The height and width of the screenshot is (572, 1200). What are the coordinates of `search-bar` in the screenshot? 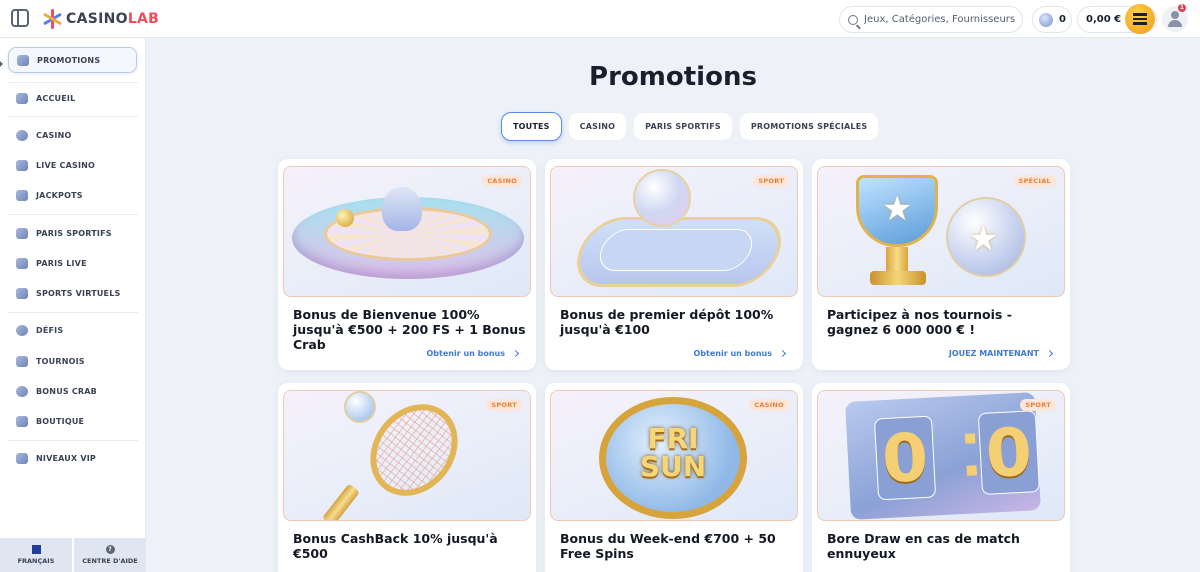 It's located at (931, 19).